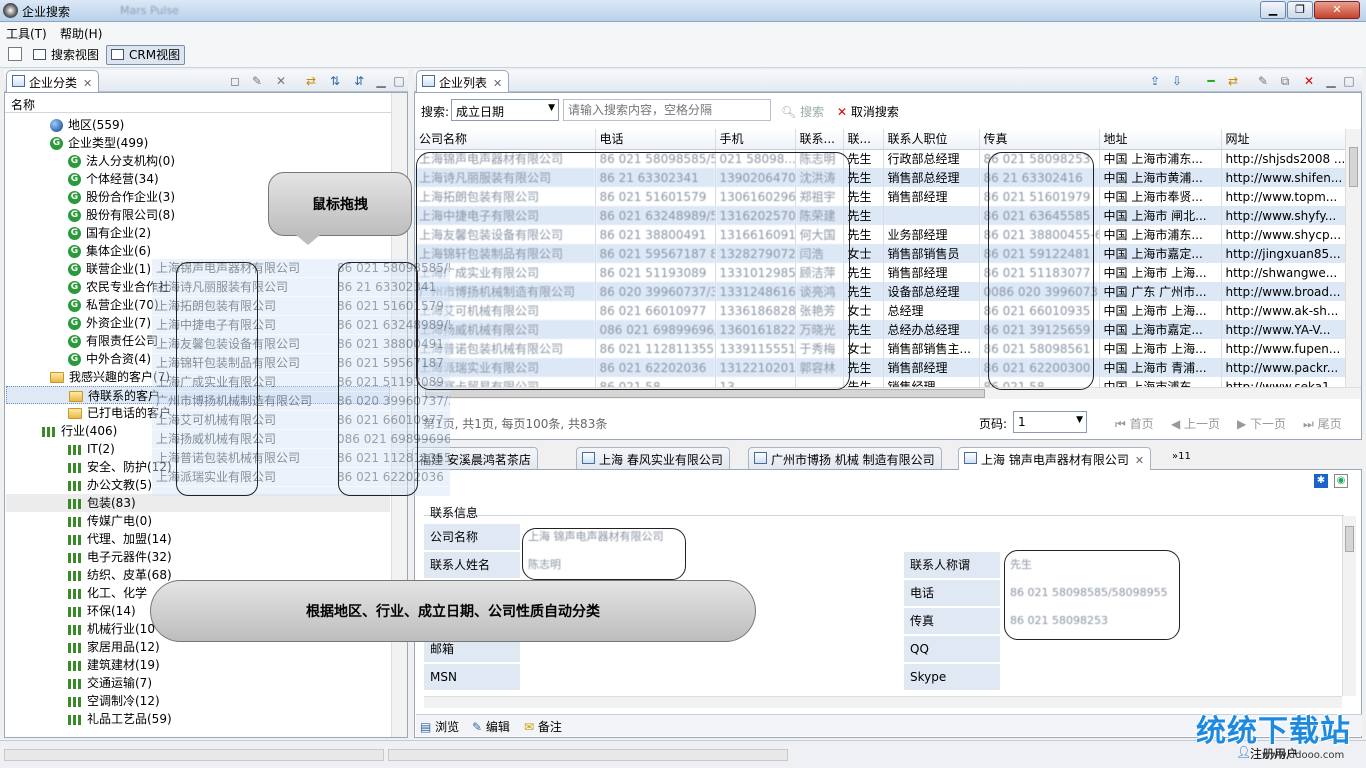  I want to click on search-field-select: 成立日期 ▼, so click(505, 110).